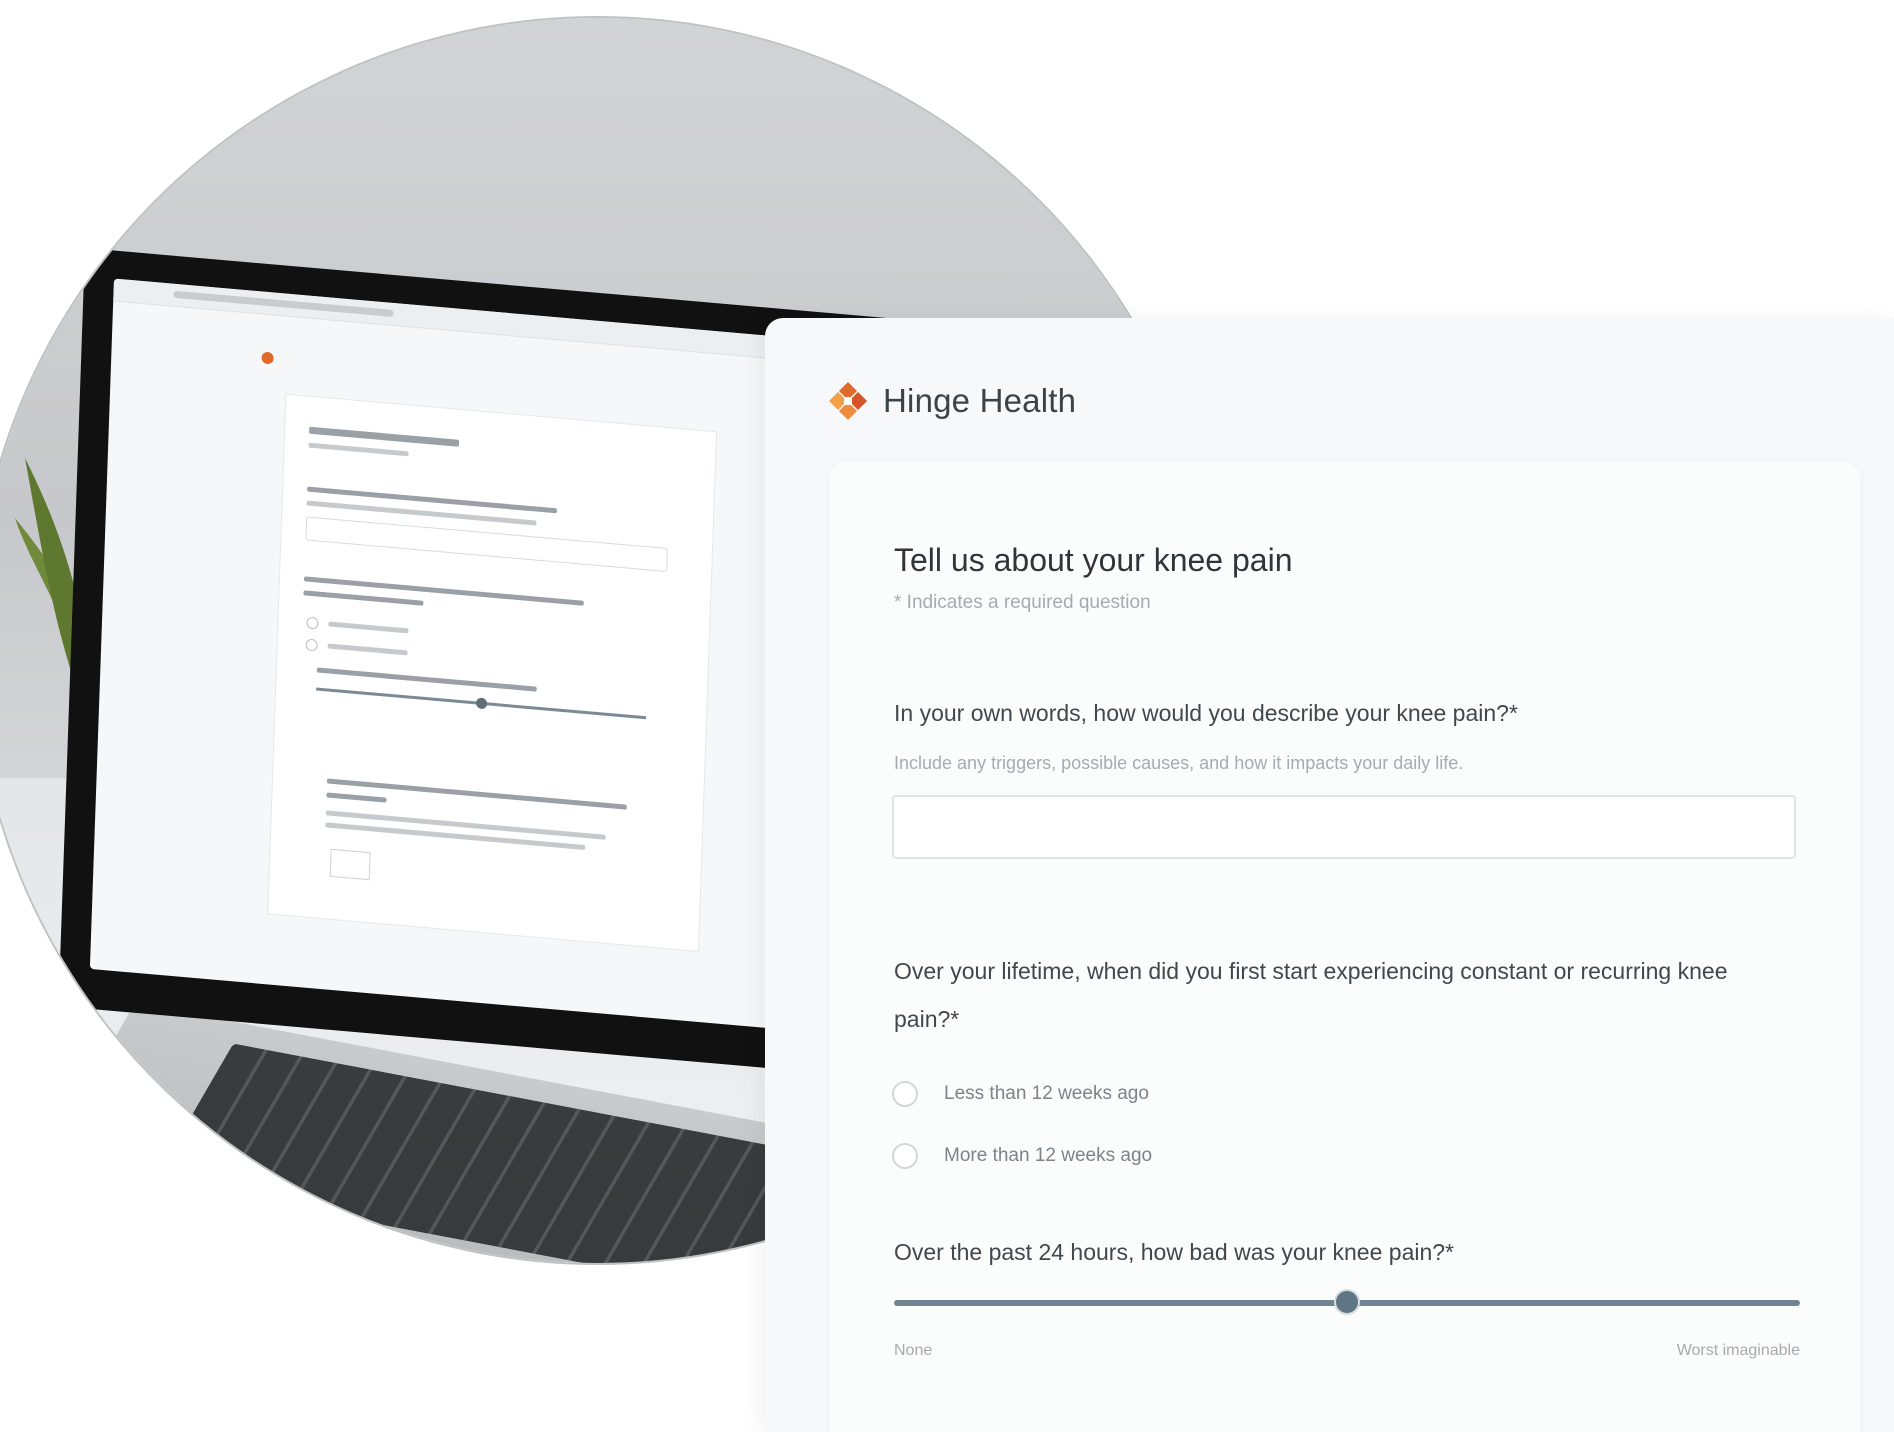  I want to click on required-note: * Indicates a required question, so click(1022, 602).